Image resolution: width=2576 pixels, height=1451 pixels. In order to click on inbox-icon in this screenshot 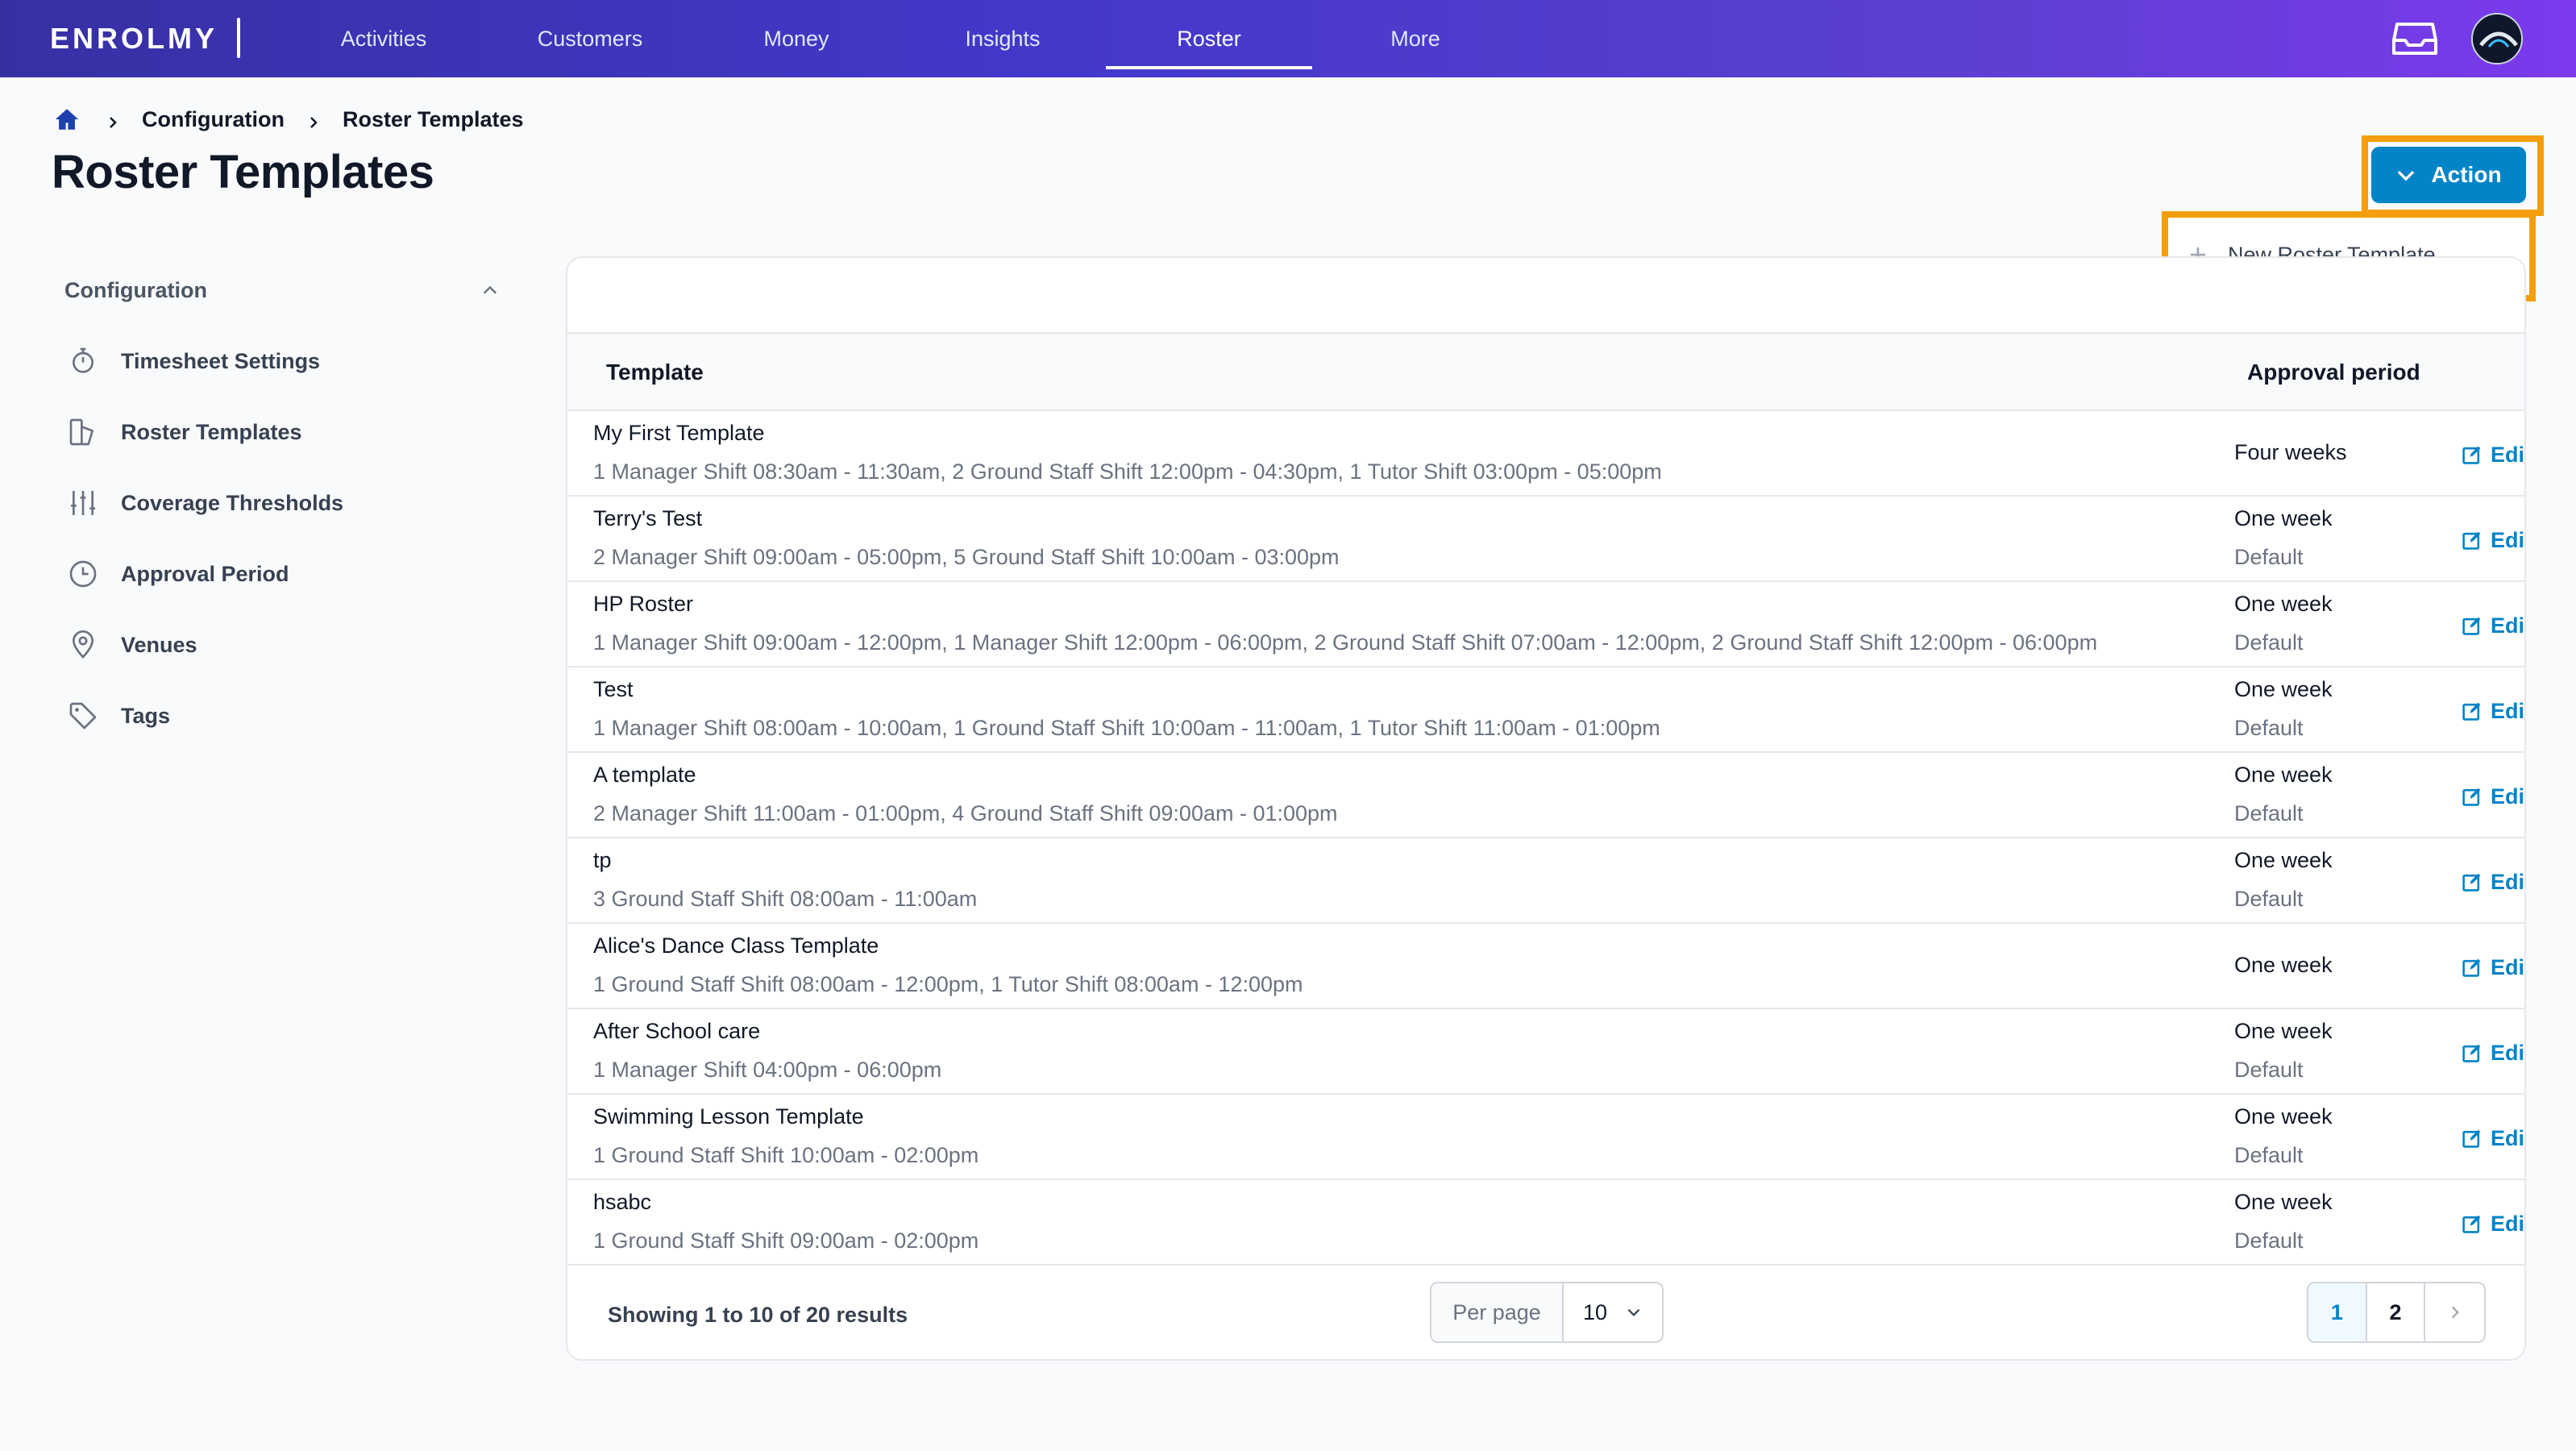, I will do `click(2414, 38)`.